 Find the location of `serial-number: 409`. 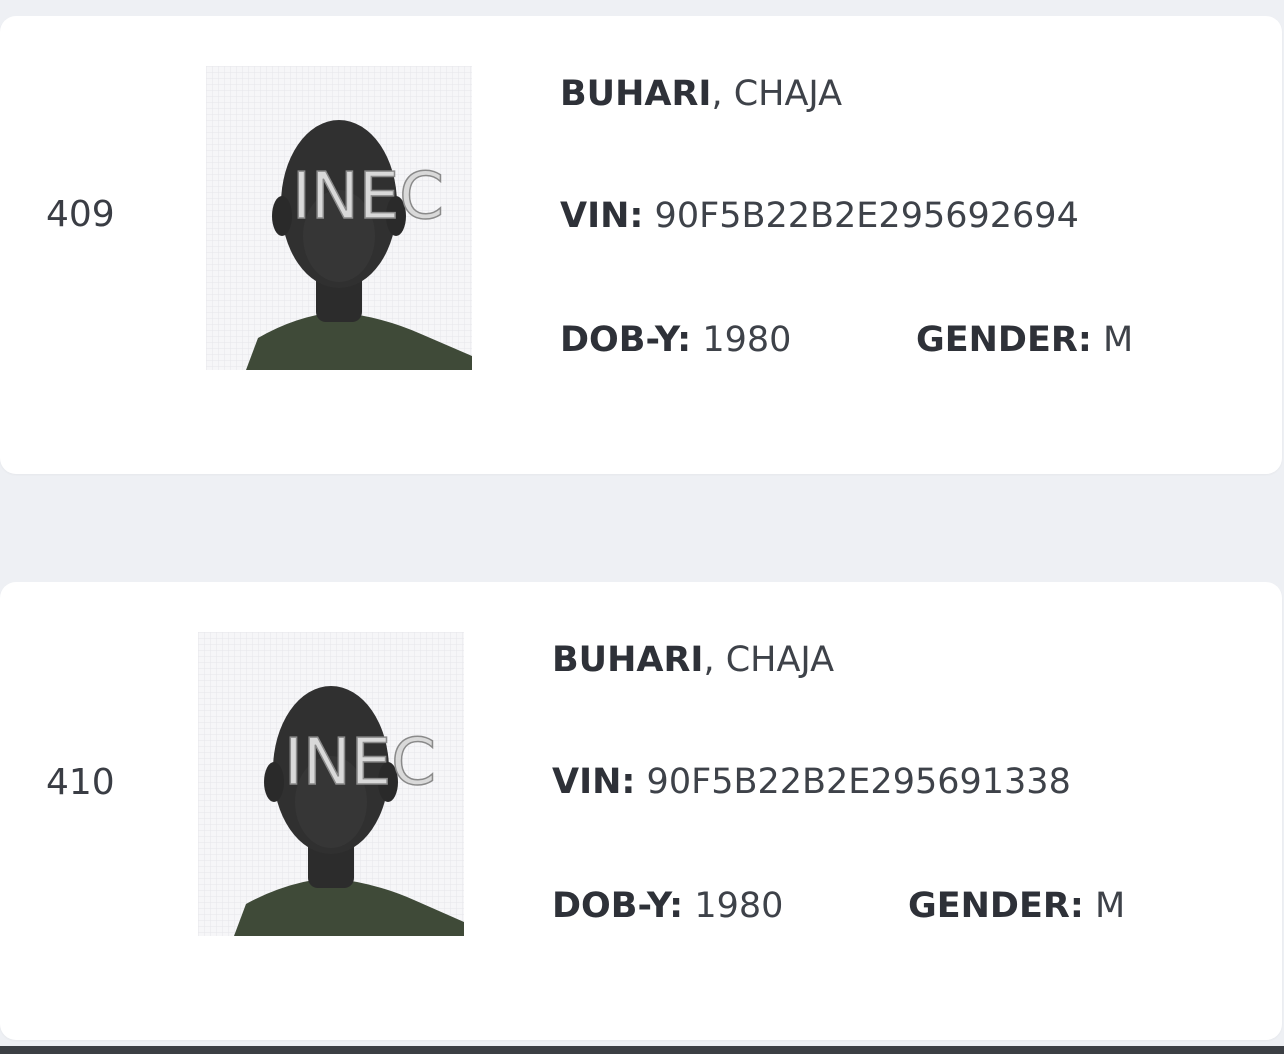

serial-number: 409 is located at coordinates (80, 214).